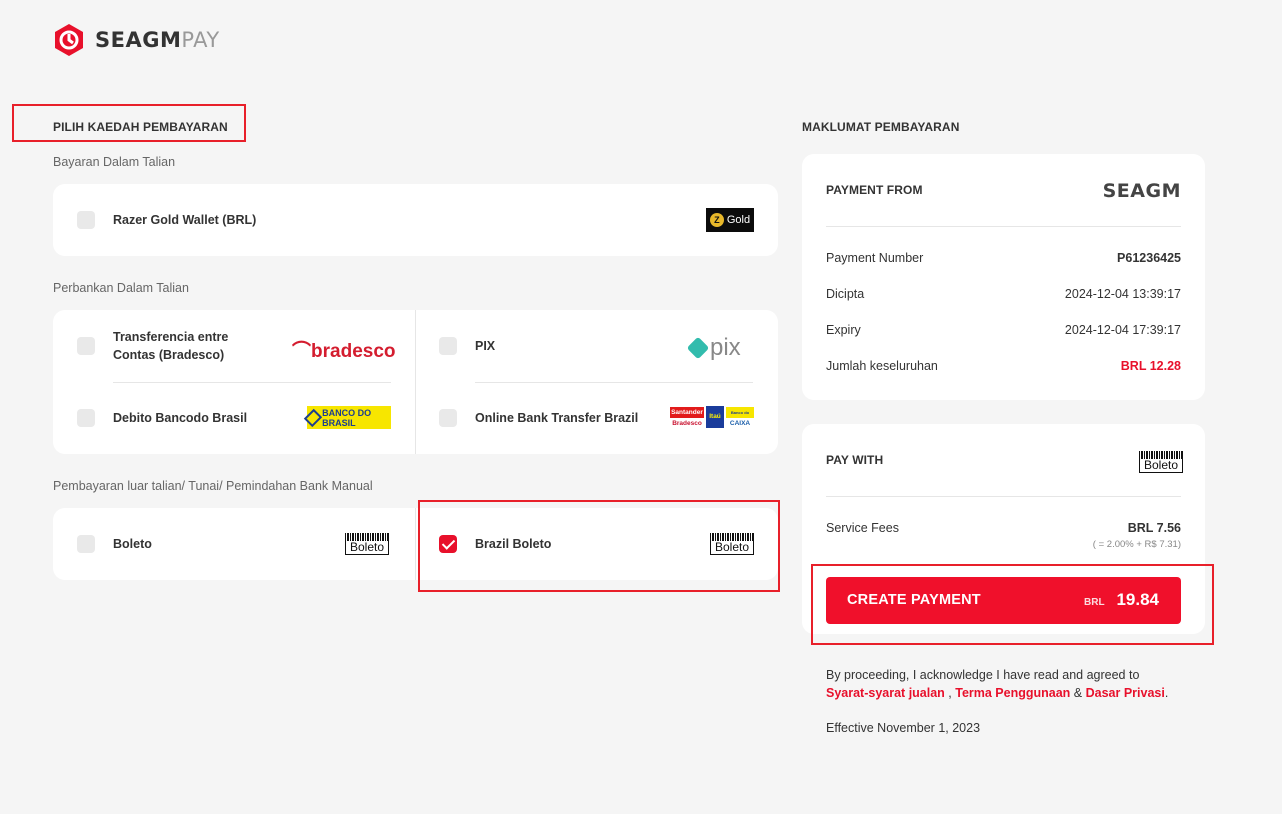 This screenshot has height=814, width=1282. Describe the element at coordinates (132, 544) in the screenshot. I see `option-label: Boleto` at that location.